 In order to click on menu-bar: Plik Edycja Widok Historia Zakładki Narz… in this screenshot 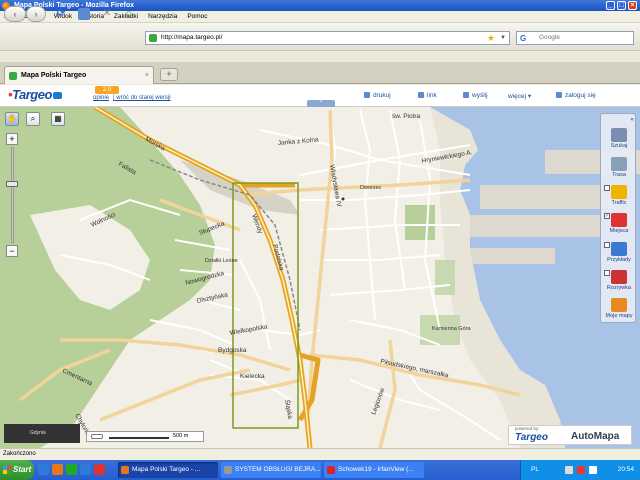, I will do `click(320, 17)`.